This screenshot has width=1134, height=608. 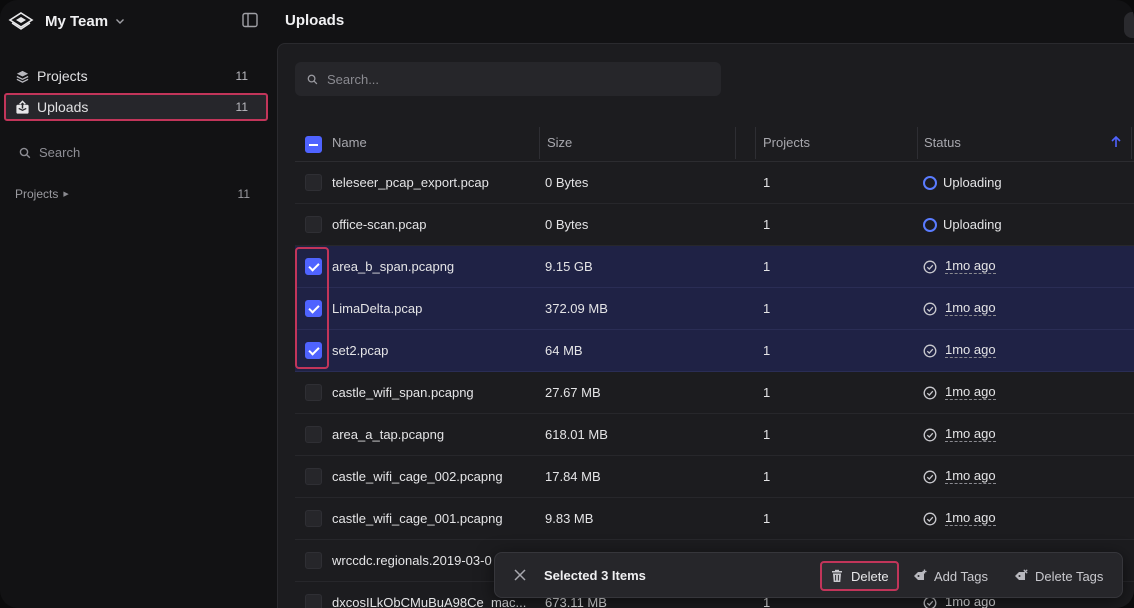 I want to click on sidebar-search: Search, so click(x=49, y=152).